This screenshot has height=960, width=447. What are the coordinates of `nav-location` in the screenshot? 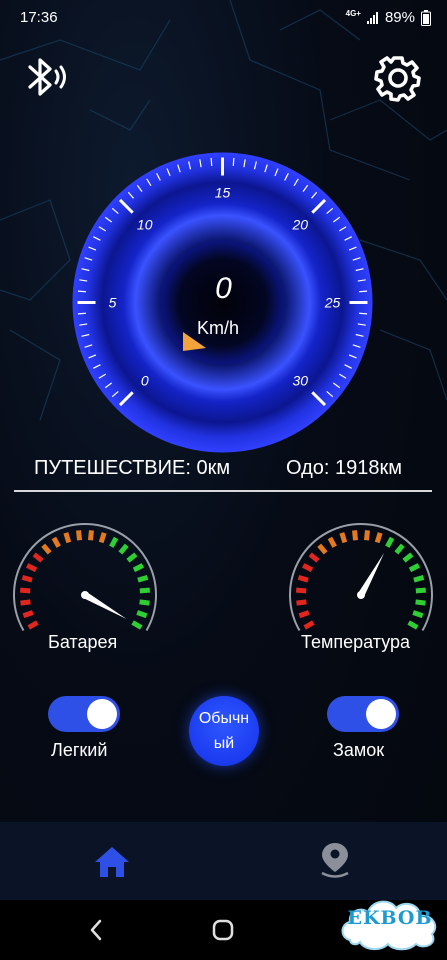 It's located at (335, 860).